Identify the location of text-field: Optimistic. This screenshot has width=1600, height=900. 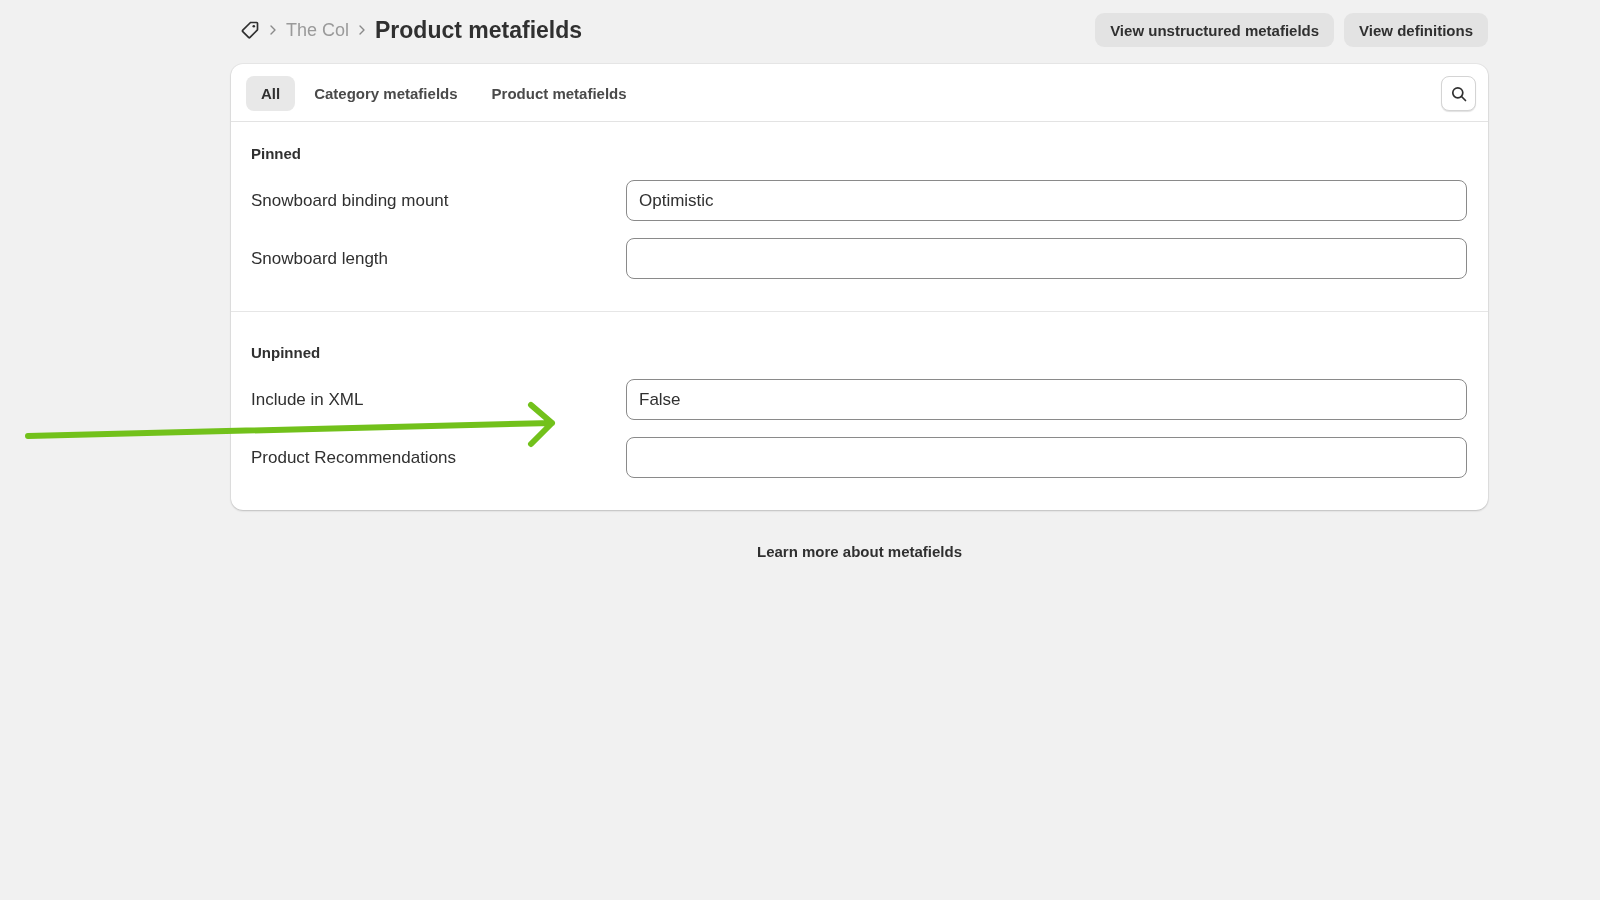
(1046, 200).